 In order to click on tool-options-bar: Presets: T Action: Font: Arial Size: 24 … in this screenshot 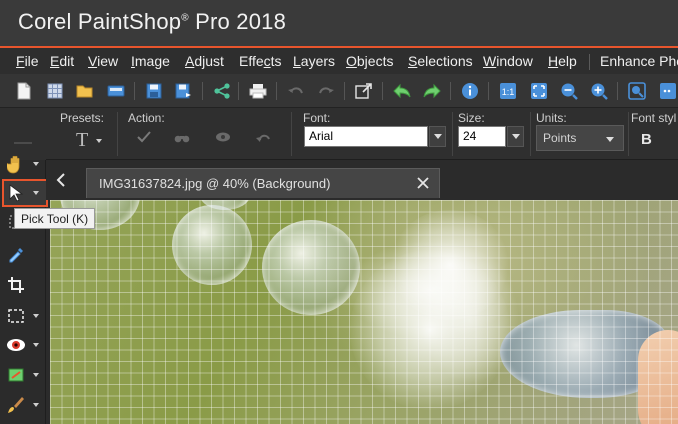, I will do `click(339, 134)`.